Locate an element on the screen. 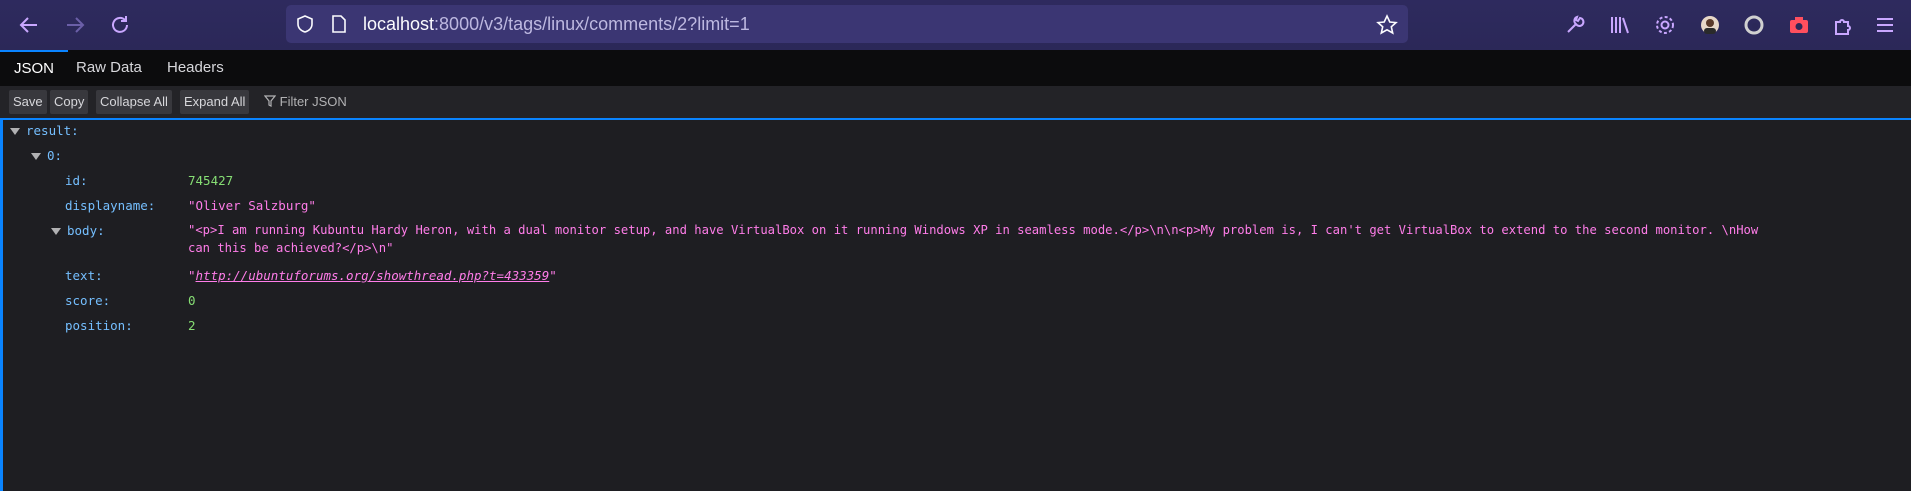 This screenshot has height=491, width=1911. viewer-tabs: JSON Raw Data Headers is located at coordinates (955, 68).